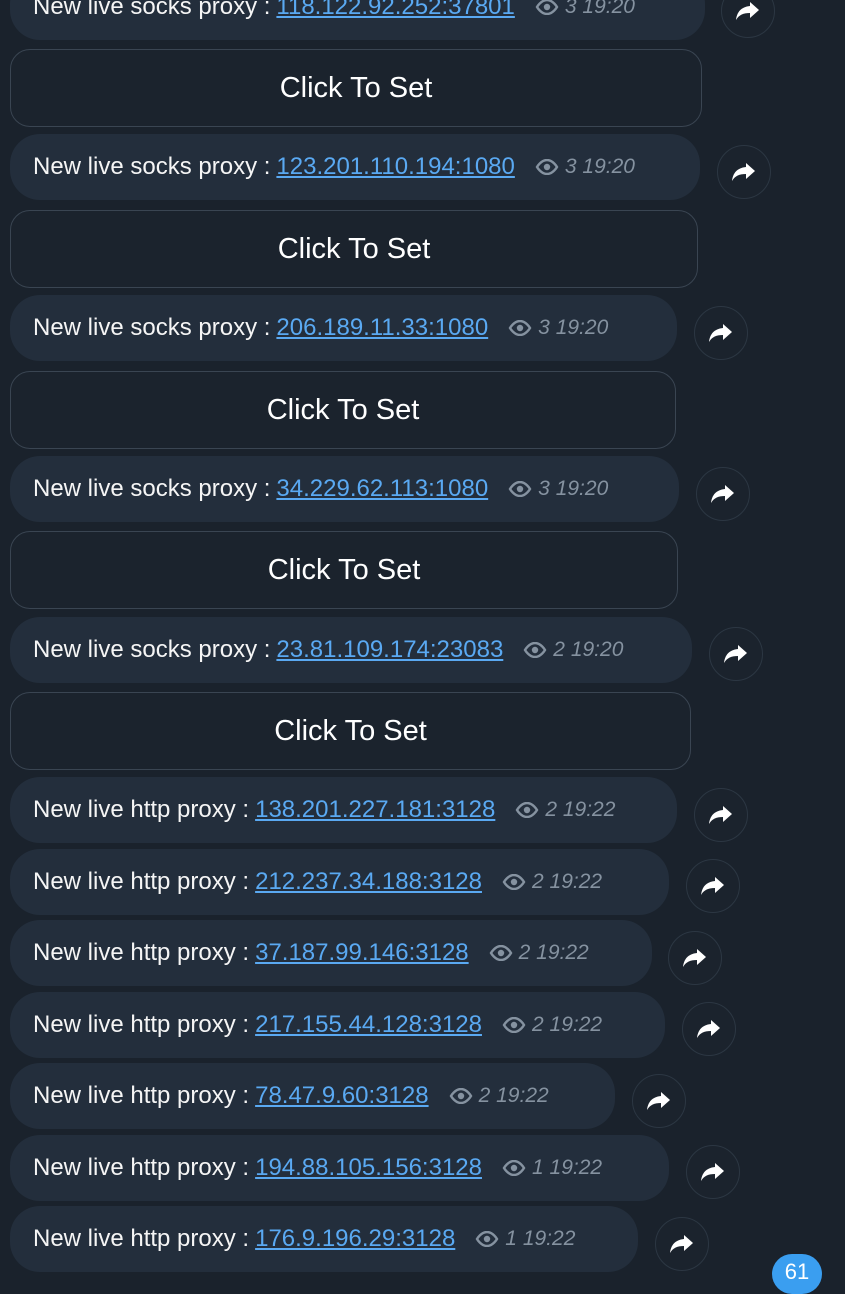 This screenshot has width=845, height=1294. Describe the element at coordinates (342, 1096) in the screenshot. I see `proxy-link: 78.47.9.60:3128` at that location.